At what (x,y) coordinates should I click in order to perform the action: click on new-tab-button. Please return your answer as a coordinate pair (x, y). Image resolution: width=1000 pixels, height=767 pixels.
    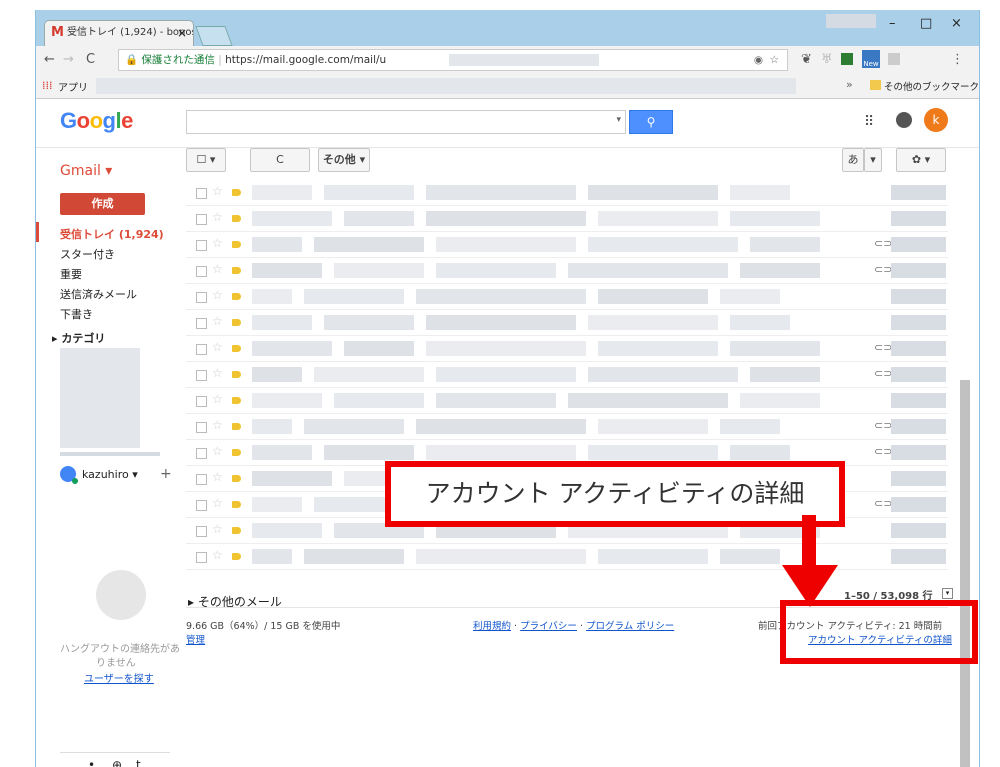
    Looking at the image, I should click on (214, 36).